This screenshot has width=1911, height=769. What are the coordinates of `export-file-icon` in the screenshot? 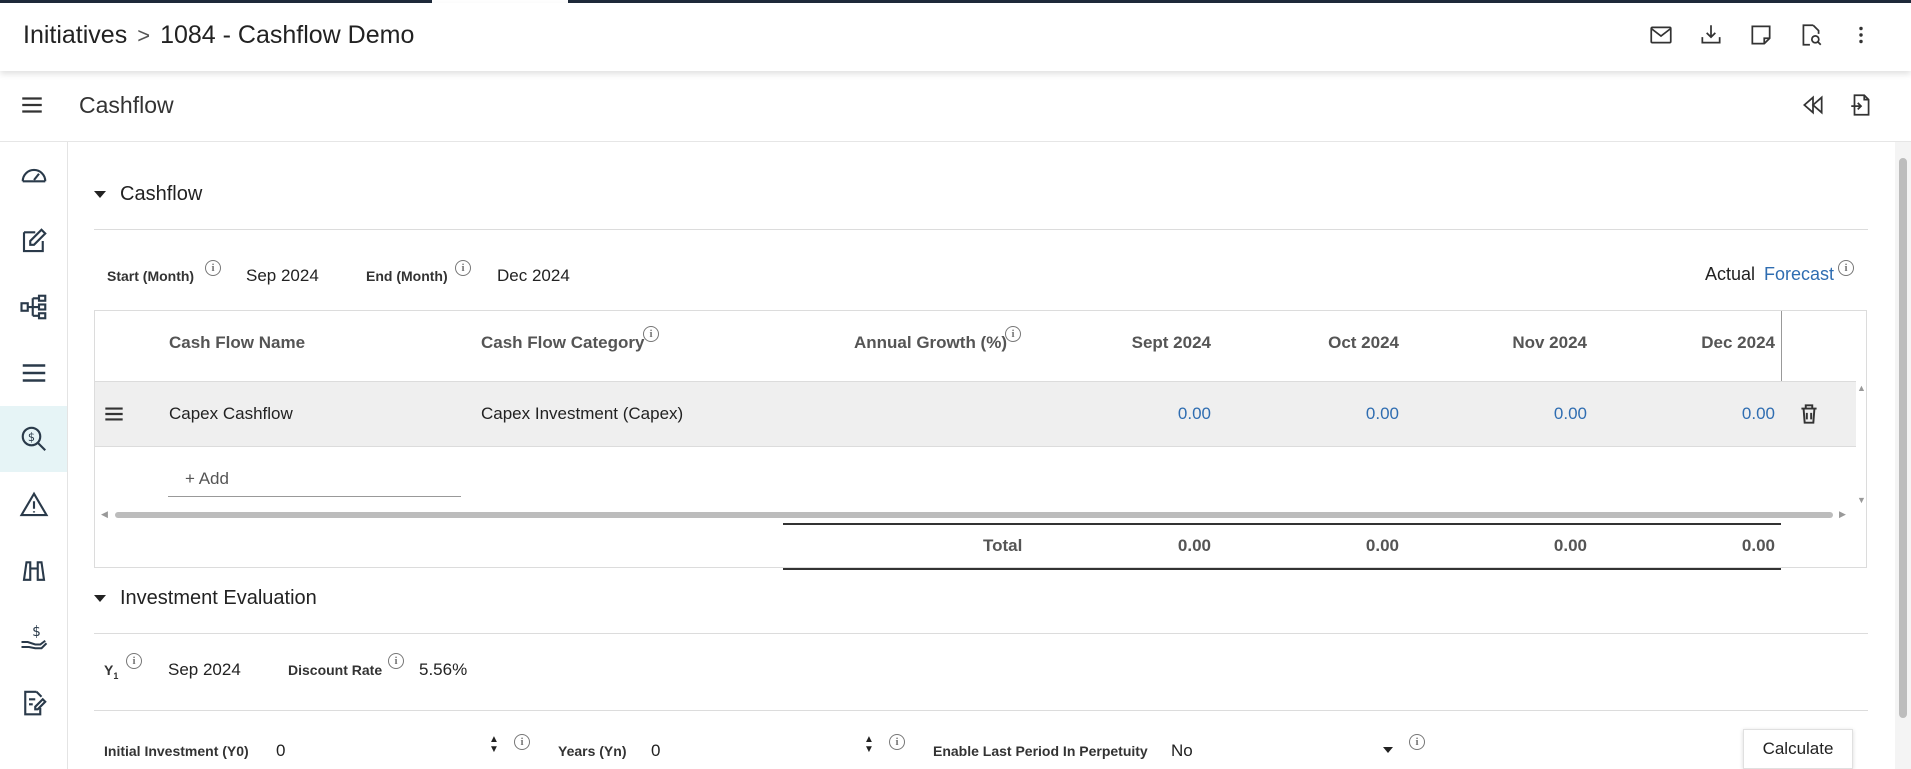 It's located at (1861, 105).